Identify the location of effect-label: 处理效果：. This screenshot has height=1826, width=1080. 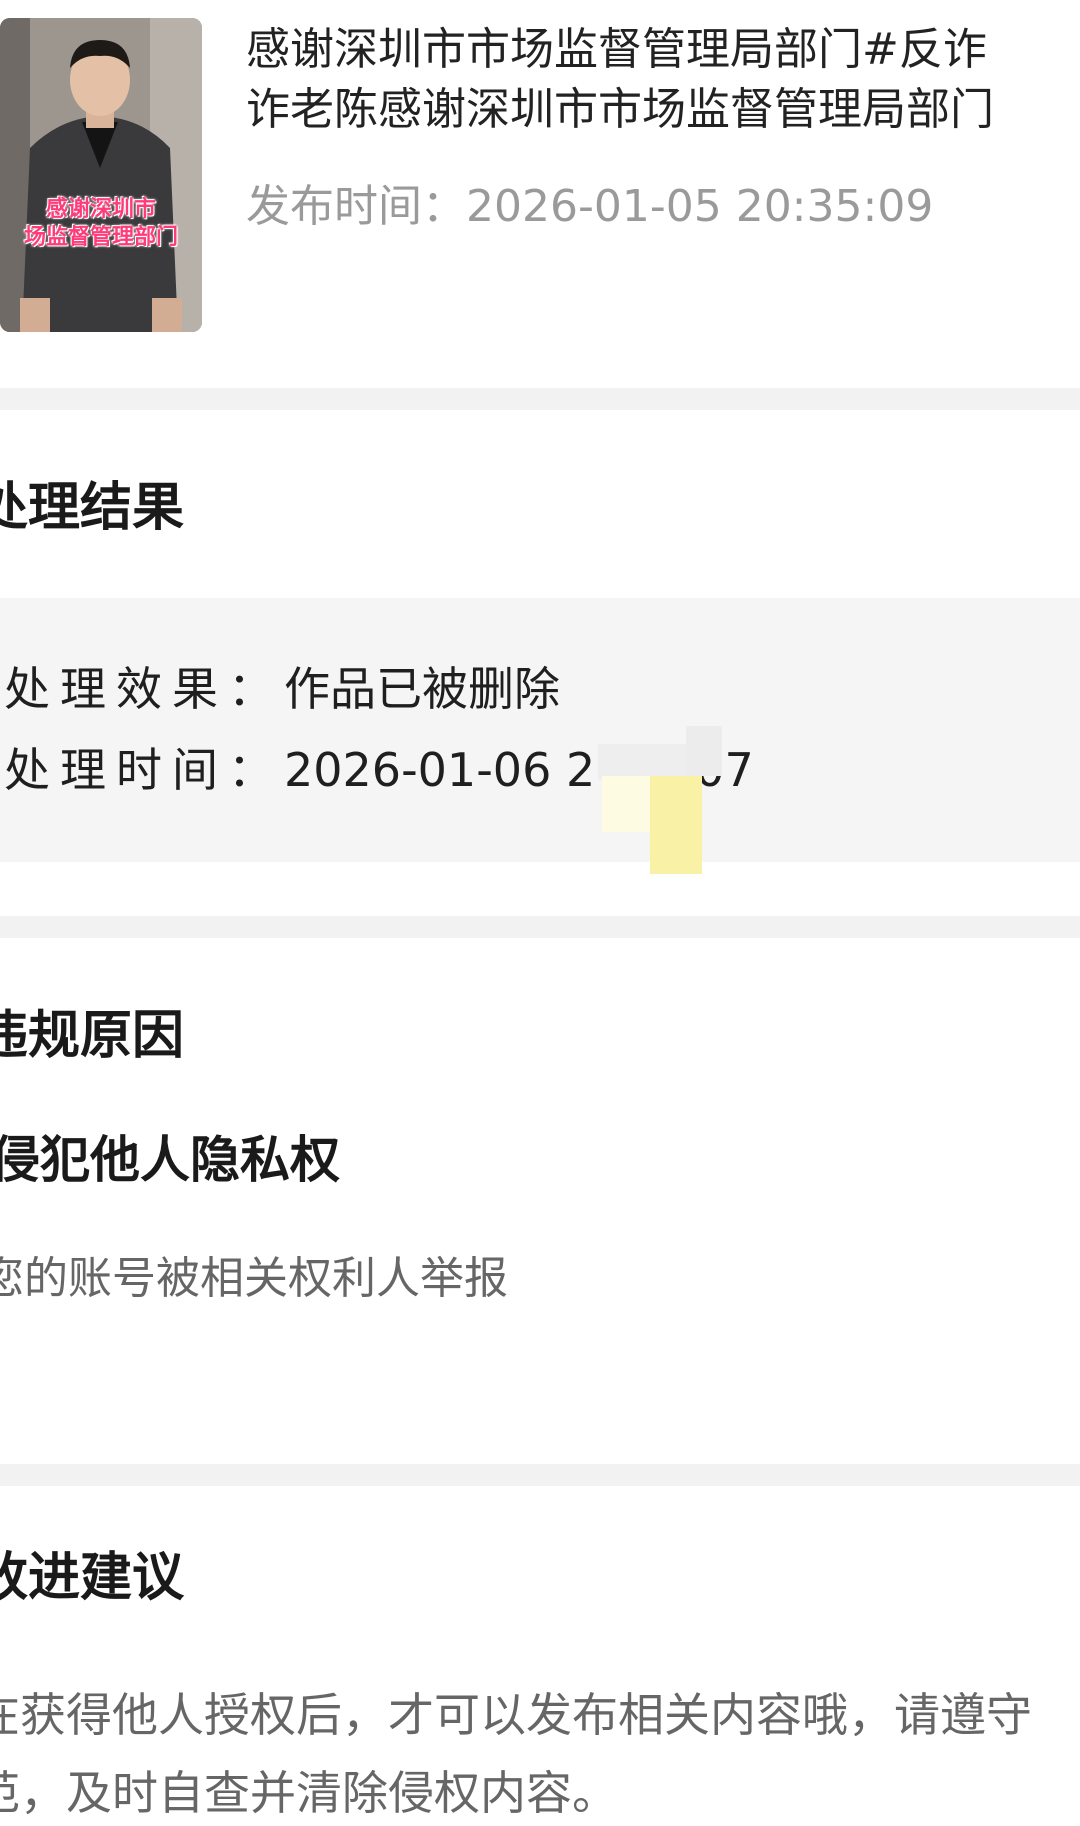
(144, 689).